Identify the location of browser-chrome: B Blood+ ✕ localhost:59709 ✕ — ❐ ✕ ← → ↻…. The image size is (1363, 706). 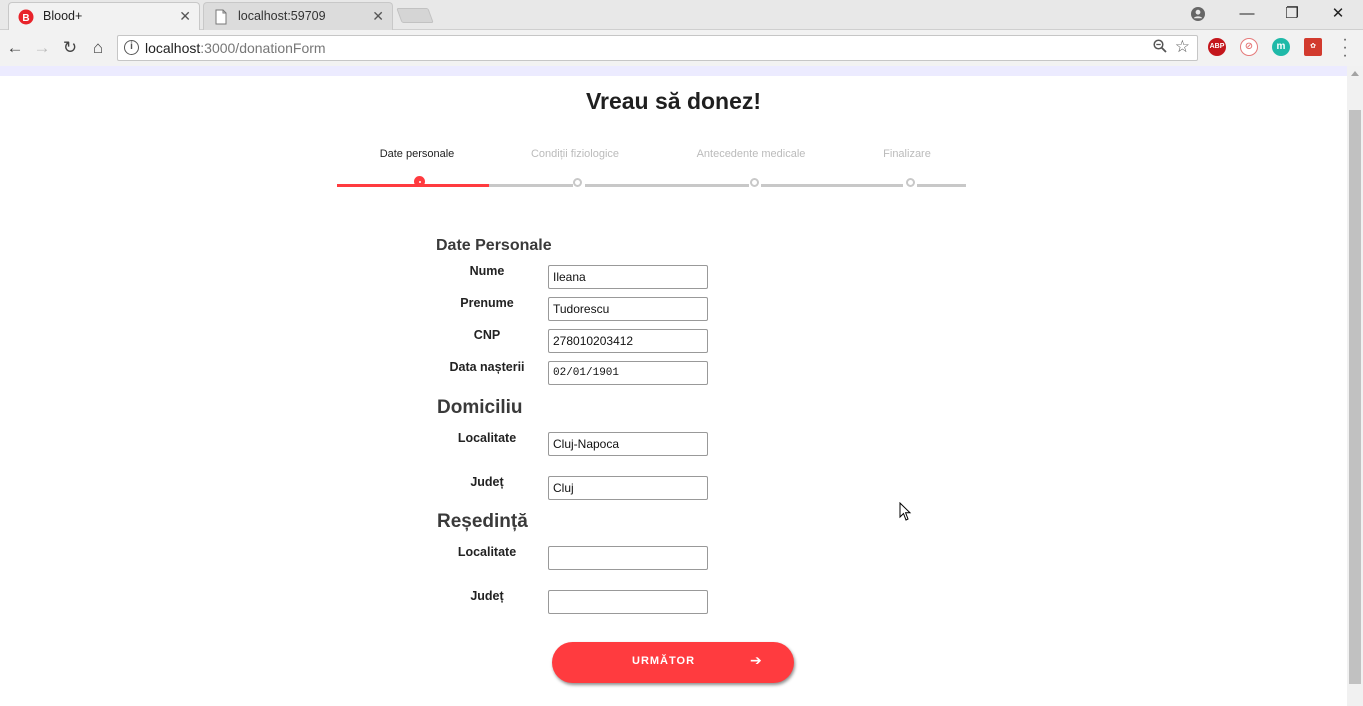
(681, 33).